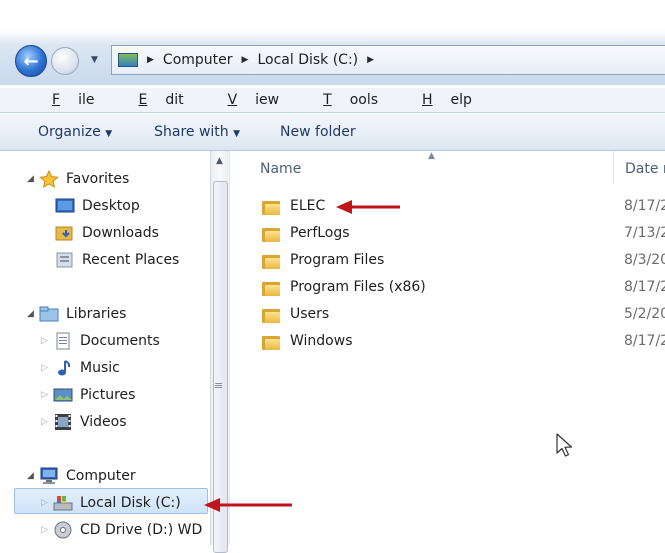 The height and width of the screenshot is (553, 665). What do you see at coordinates (280, 169) in the screenshot?
I see `column-name: Name` at bounding box center [280, 169].